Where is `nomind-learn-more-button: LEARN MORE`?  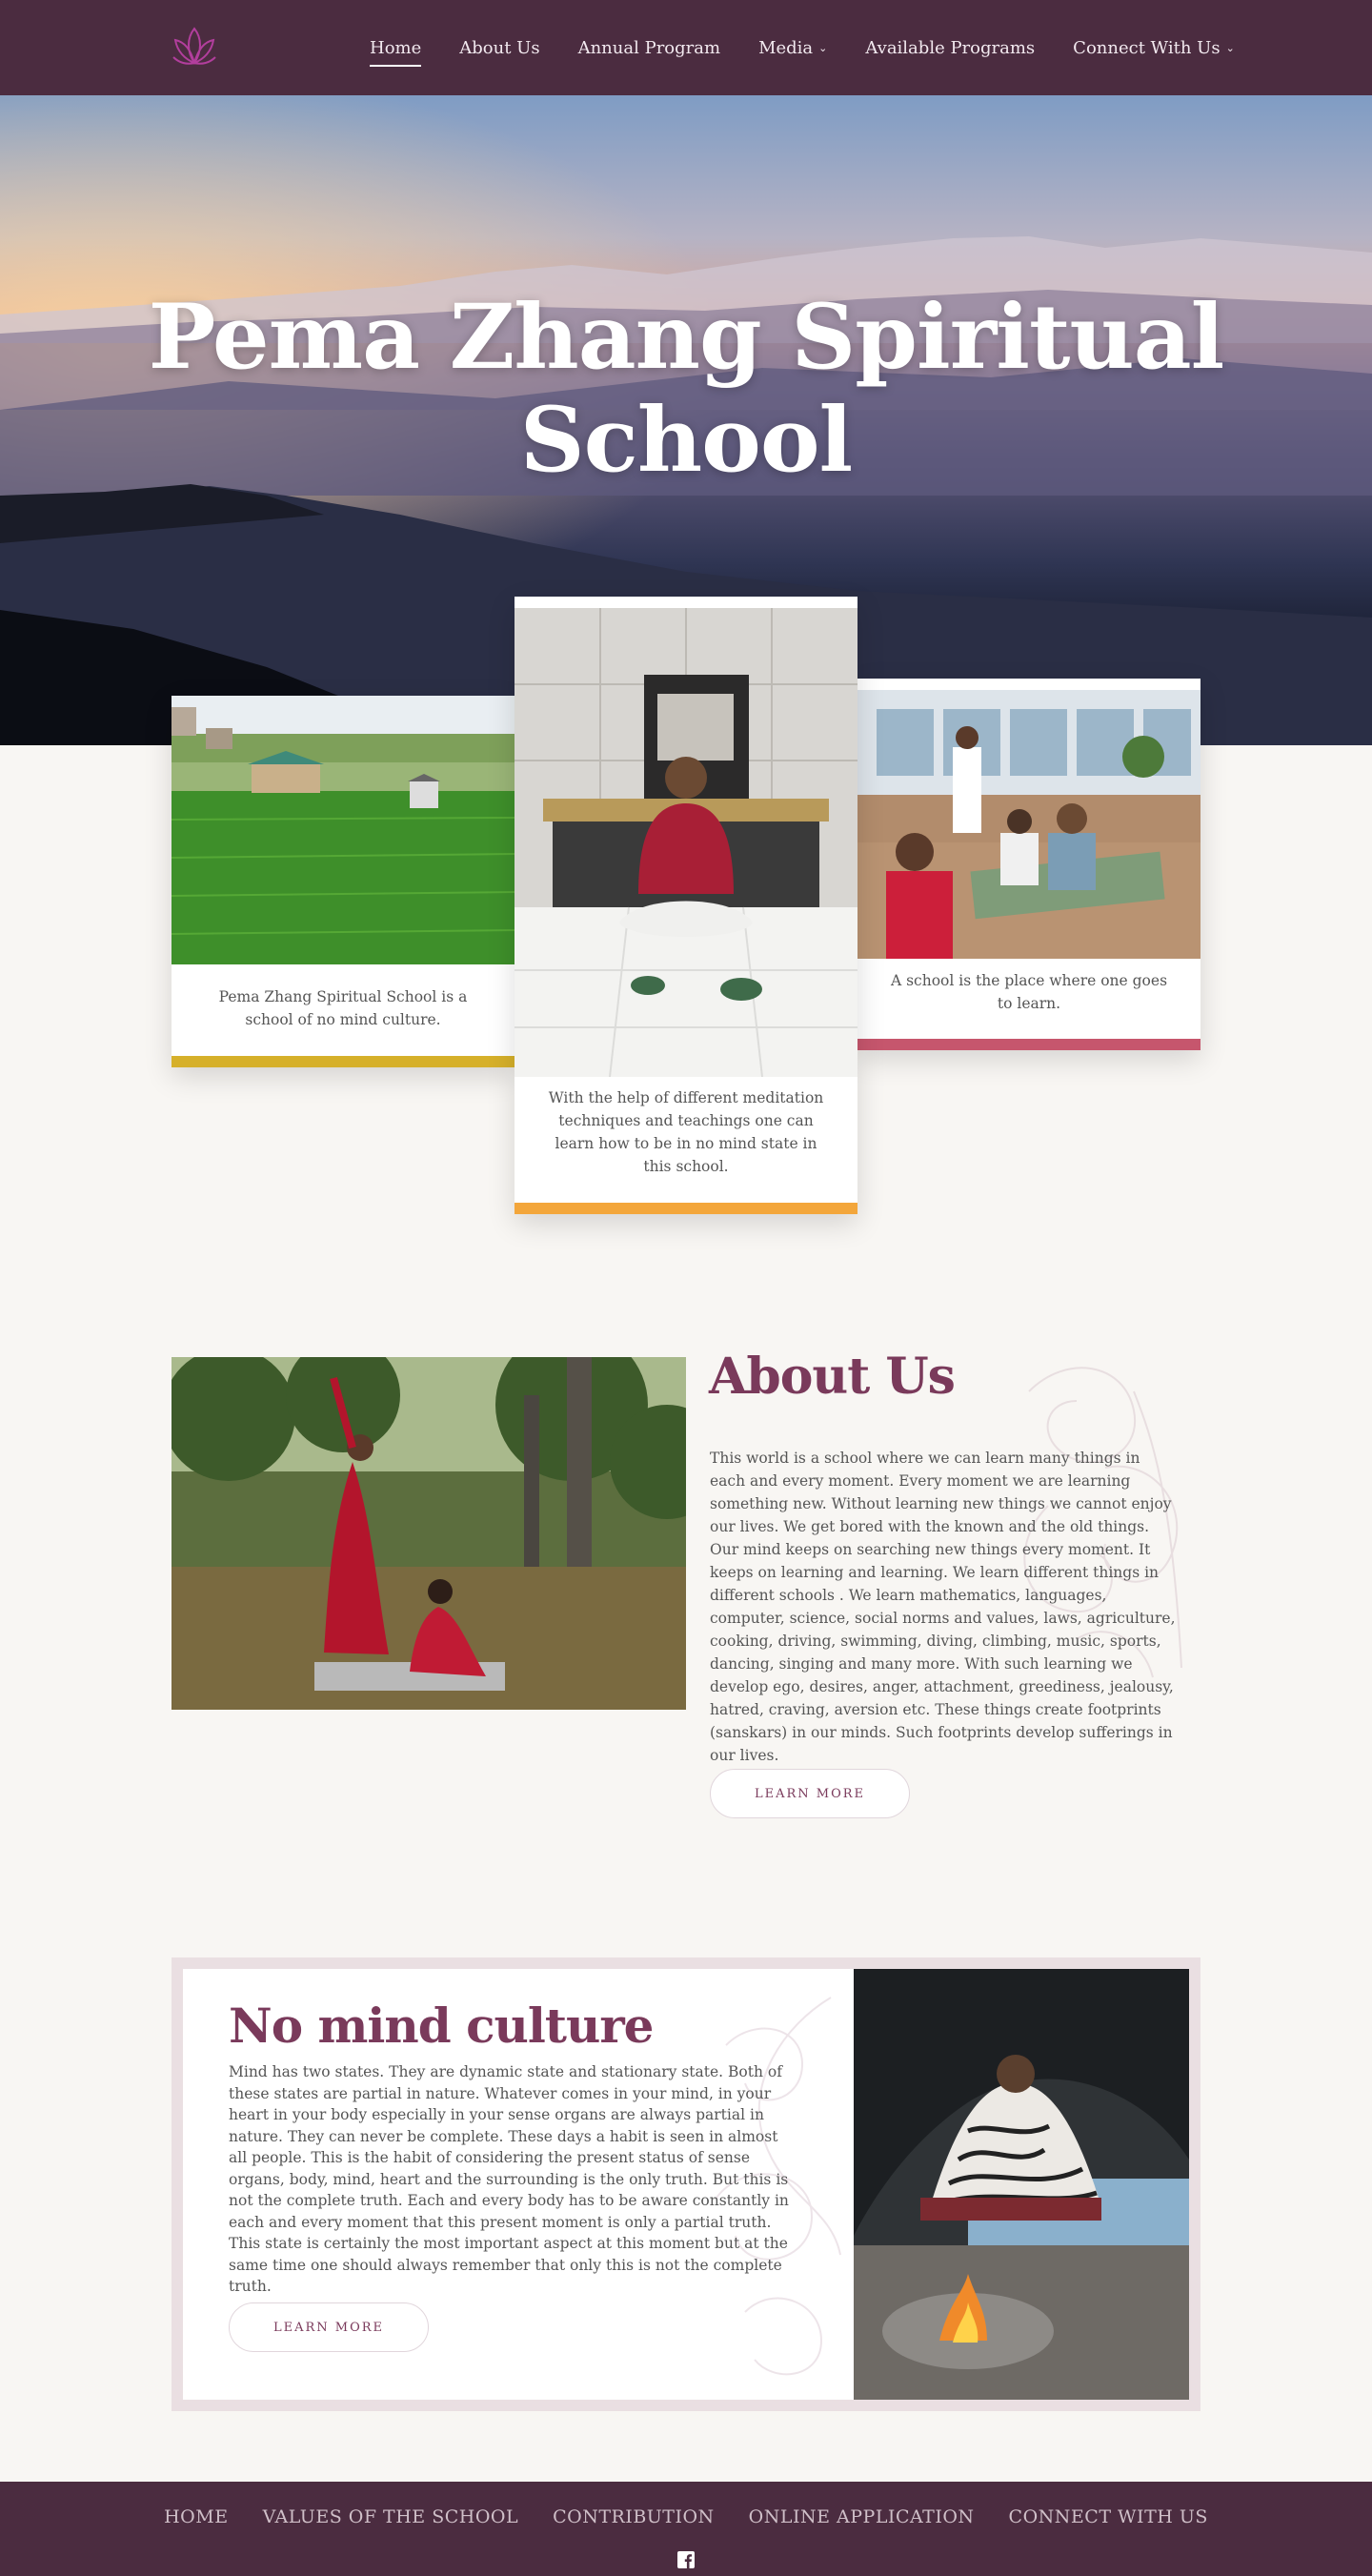 nomind-learn-more-button: LEARN MORE is located at coordinates (329, 2327).